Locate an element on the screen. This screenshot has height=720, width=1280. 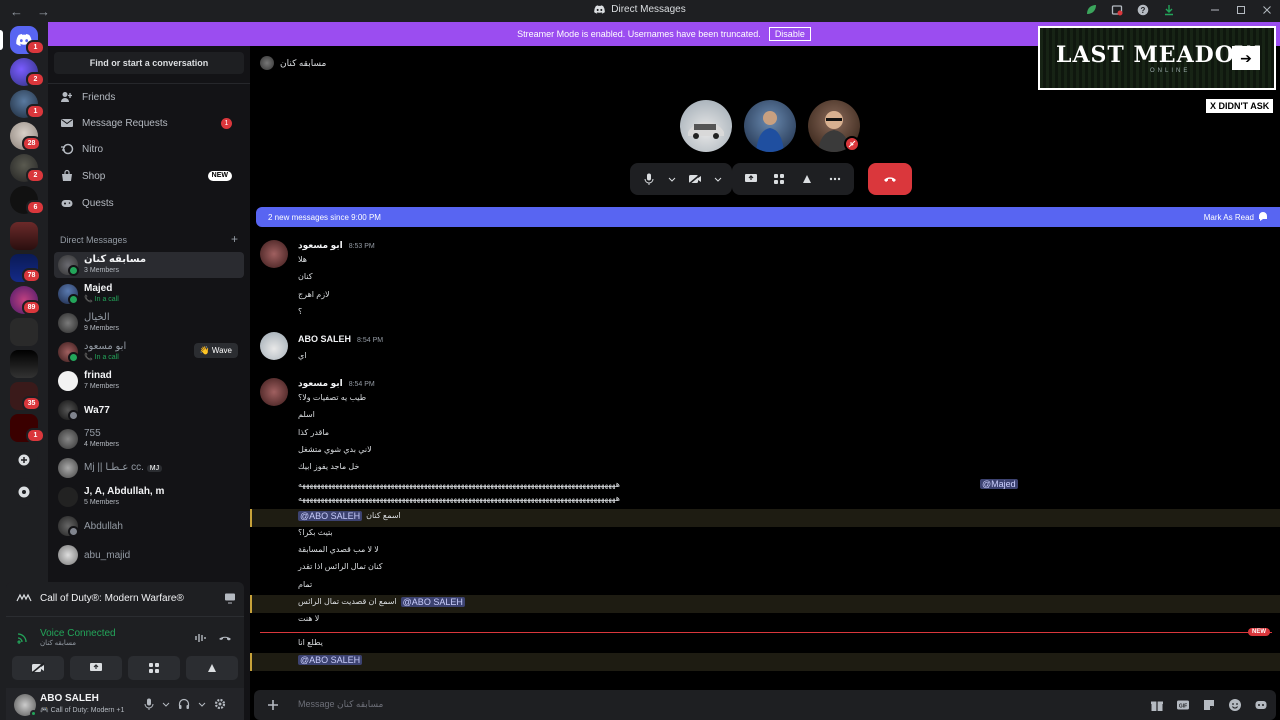
dm-item: 755 4 Members is located at coordinates (149, 439).